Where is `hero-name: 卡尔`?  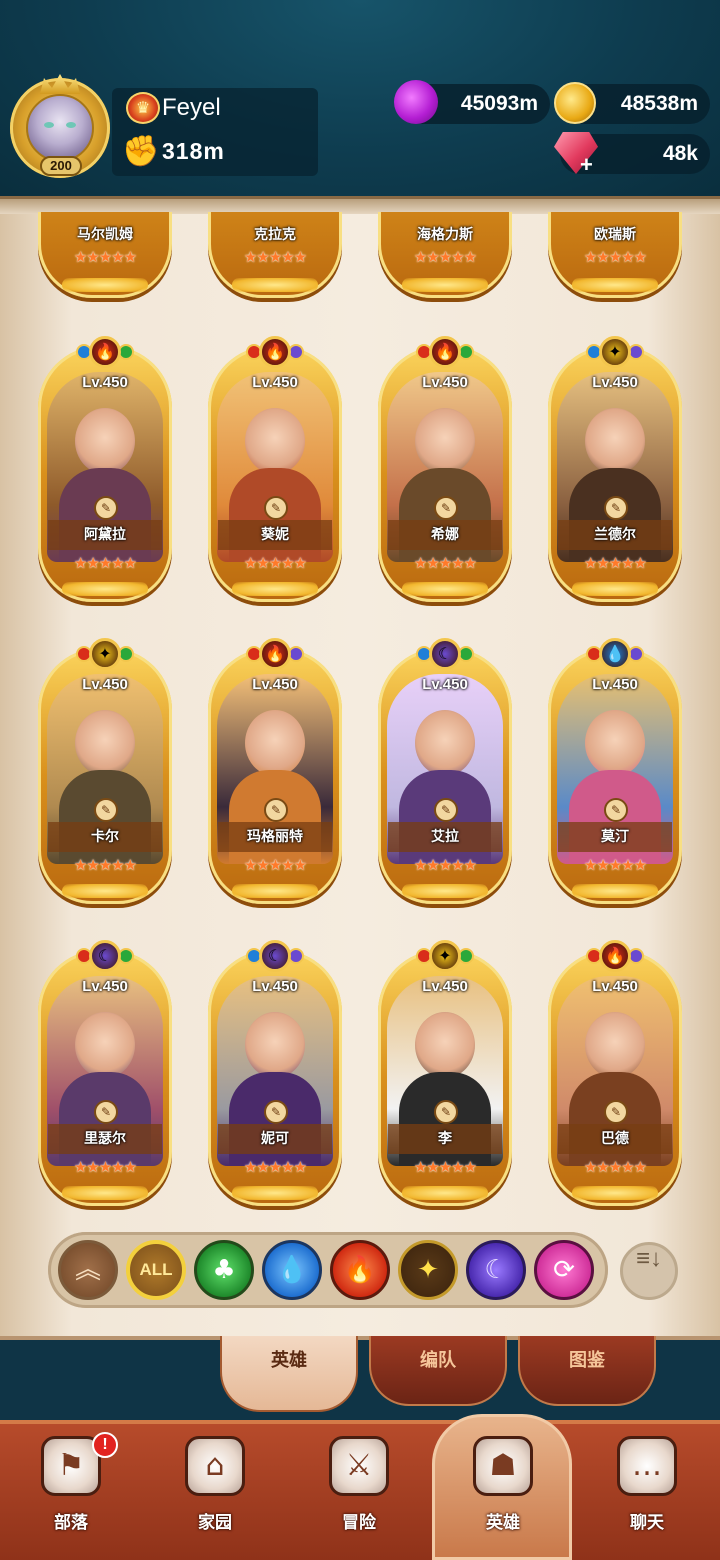
hero-name: 卡尔 is located at coordinates (105, 837).